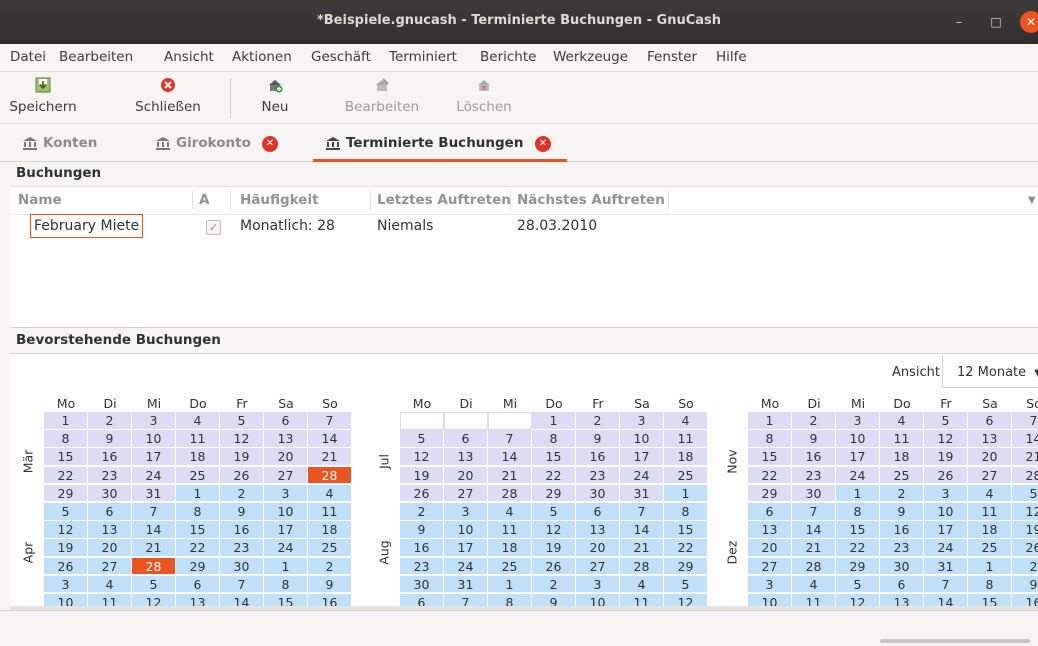  I want to click on menu-berichte: Berichte, so click(508, 57).